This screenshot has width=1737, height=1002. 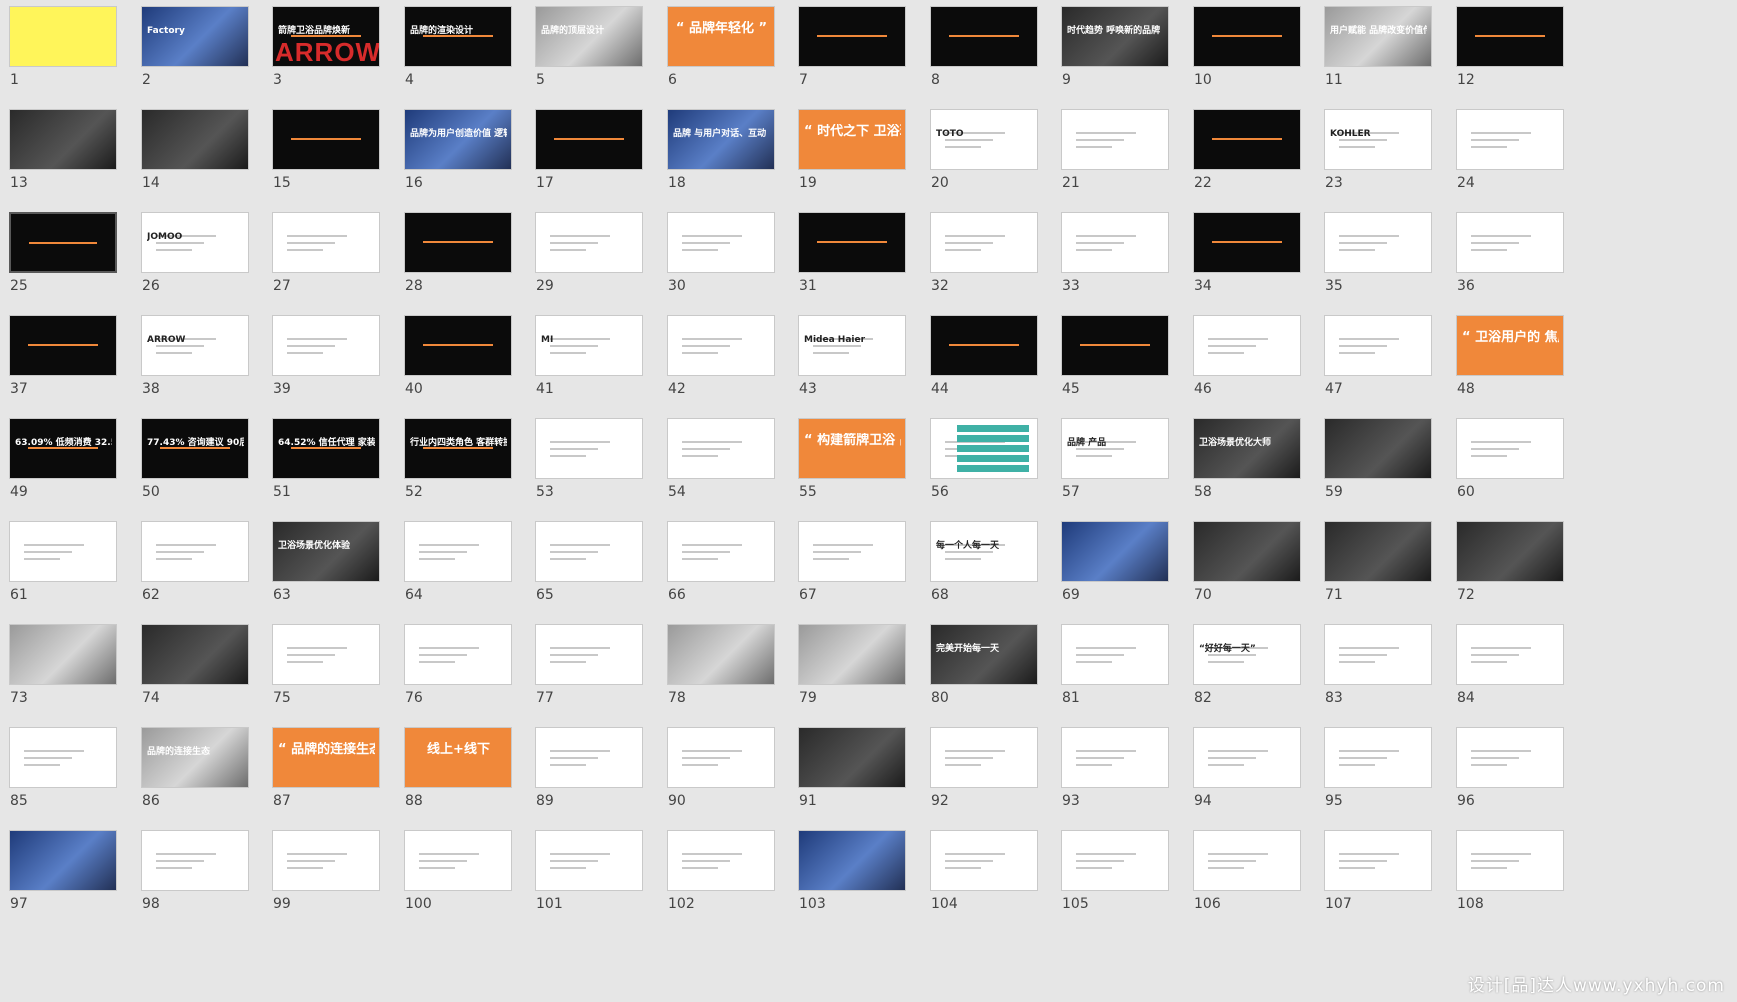 What do you see at coordinates (984, 139) in the screenshot?
I see `slide-preview: TOTO` at bounding box center [984, 139].